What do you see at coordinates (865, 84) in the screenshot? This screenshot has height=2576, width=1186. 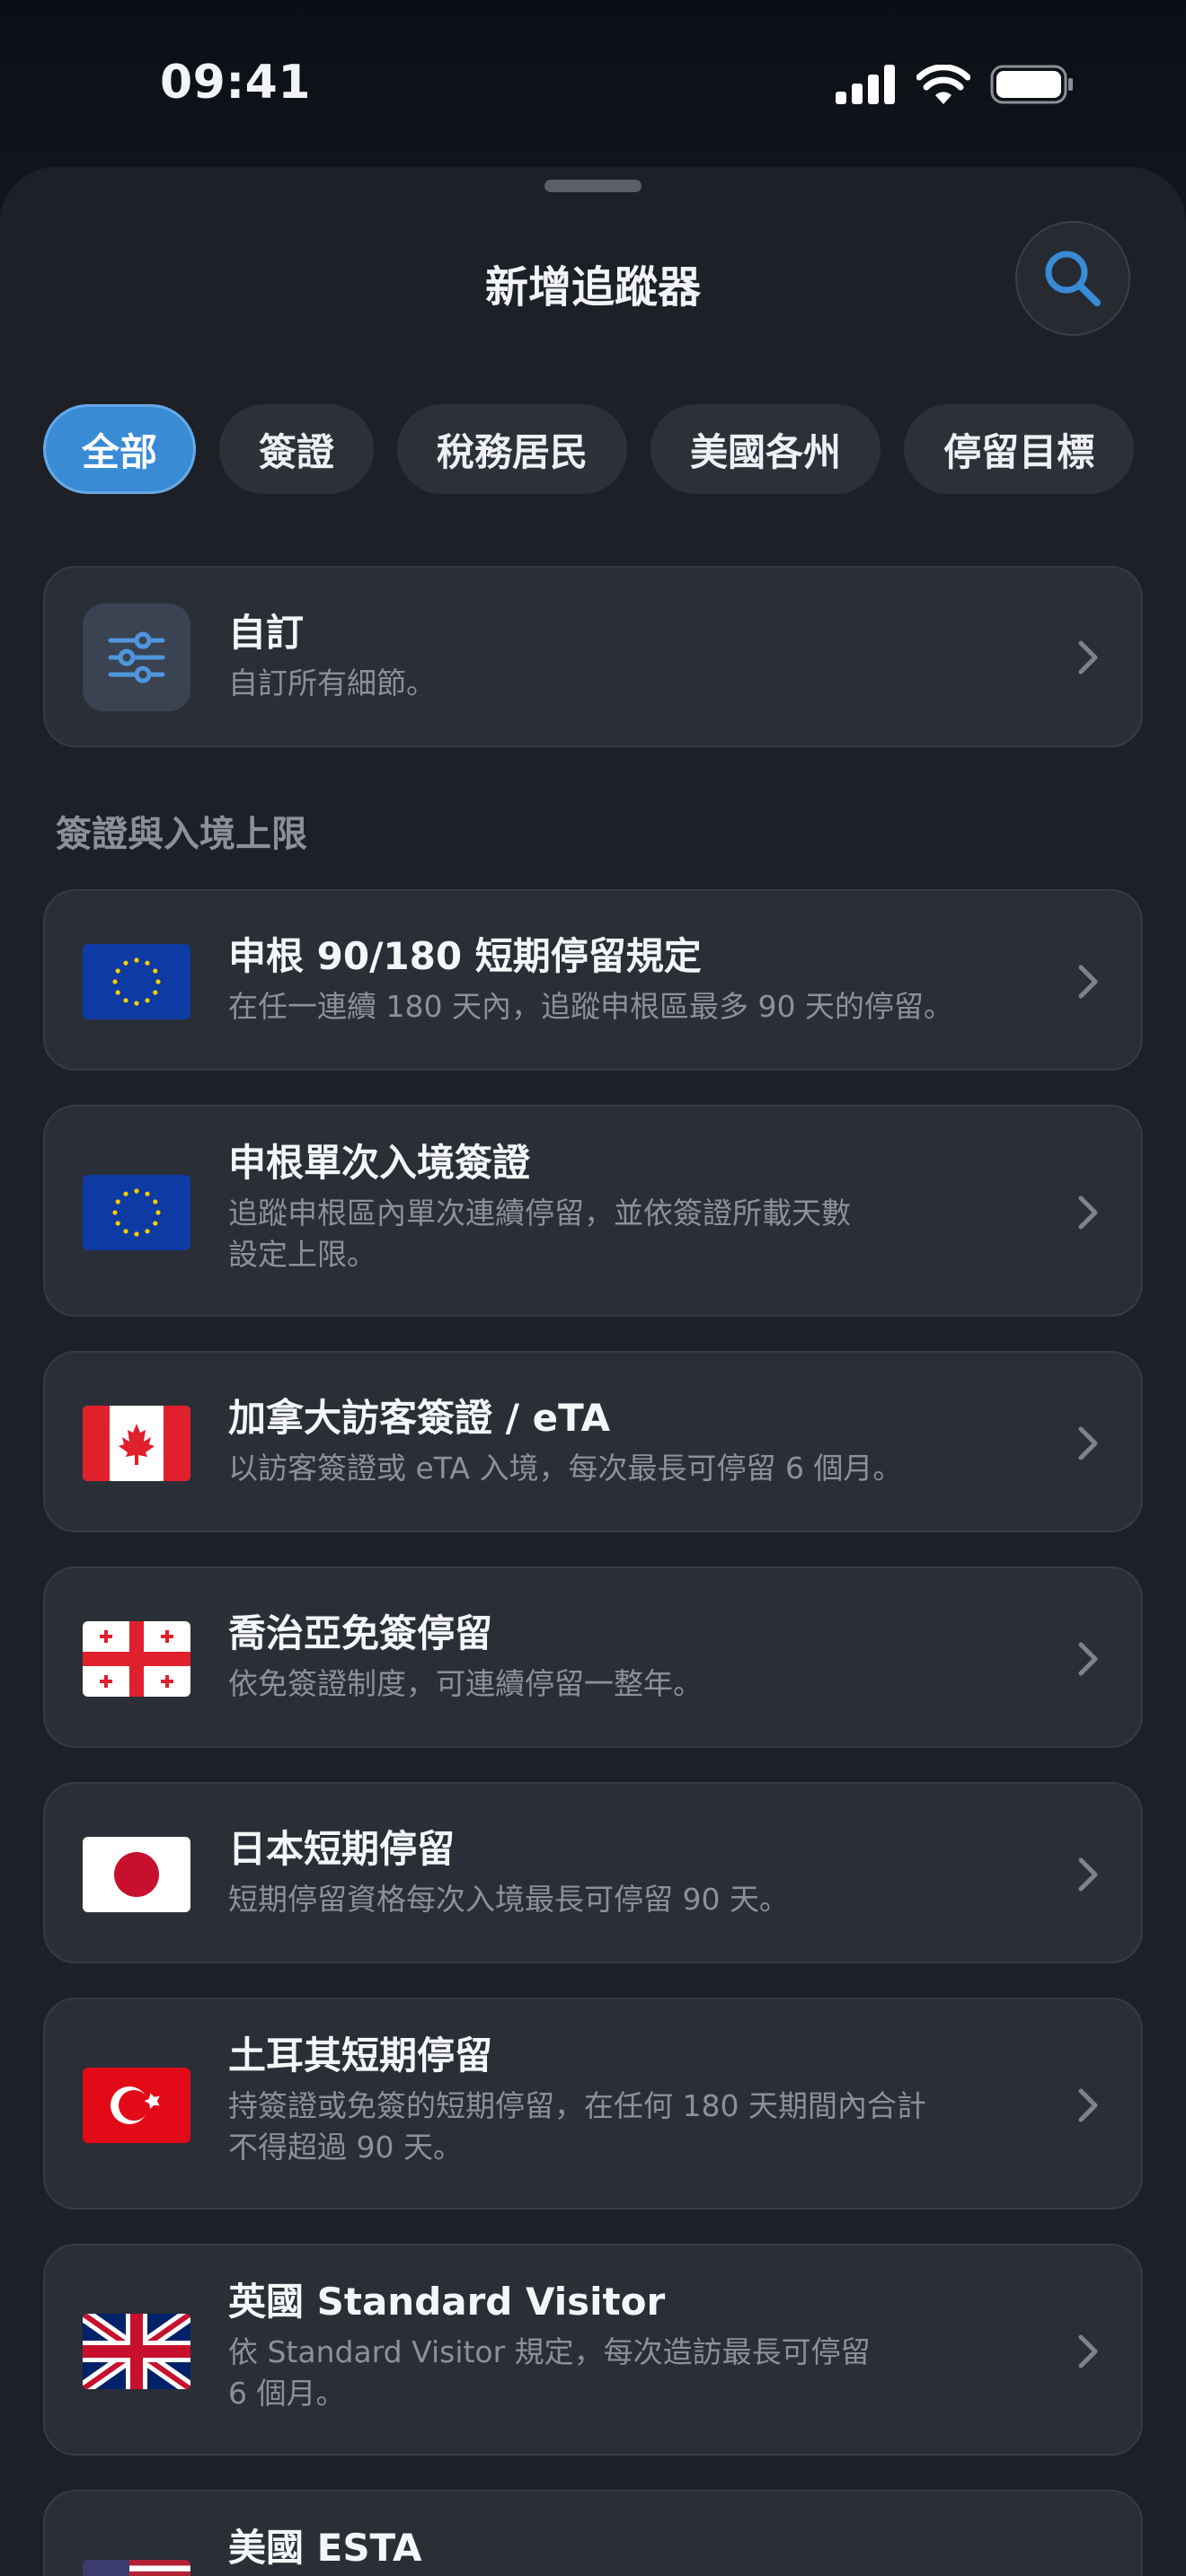 I see `cellular-signal-icon` at bounding box center [865, 84].